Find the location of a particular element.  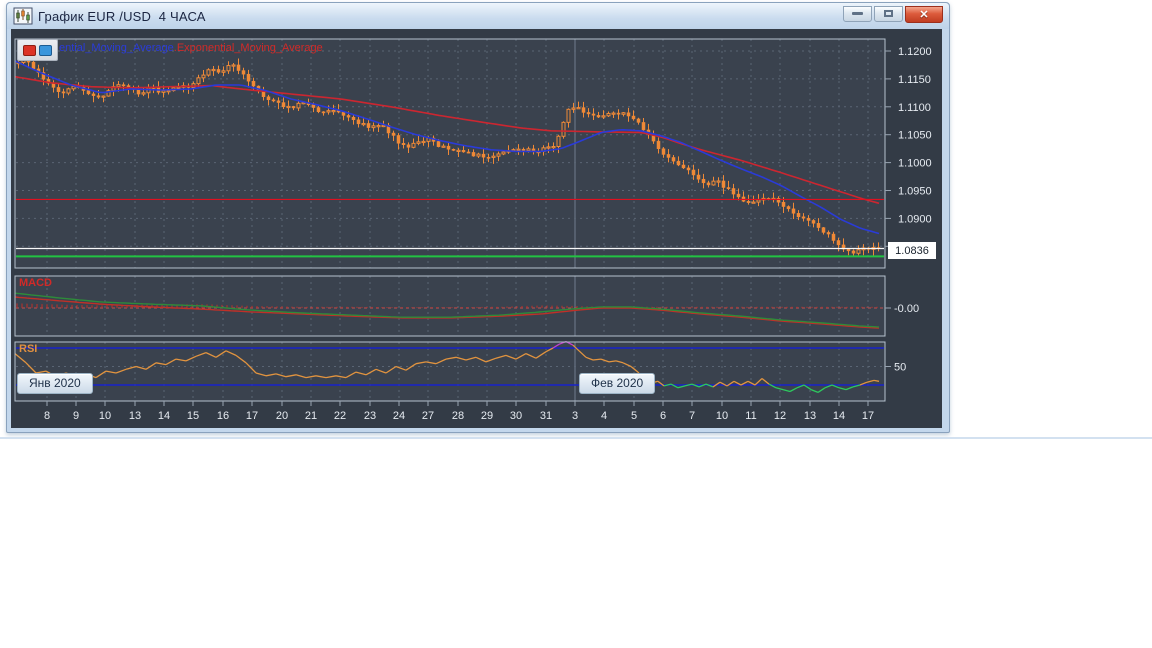

svg-text: 8 is located at coordinates (47, 416).